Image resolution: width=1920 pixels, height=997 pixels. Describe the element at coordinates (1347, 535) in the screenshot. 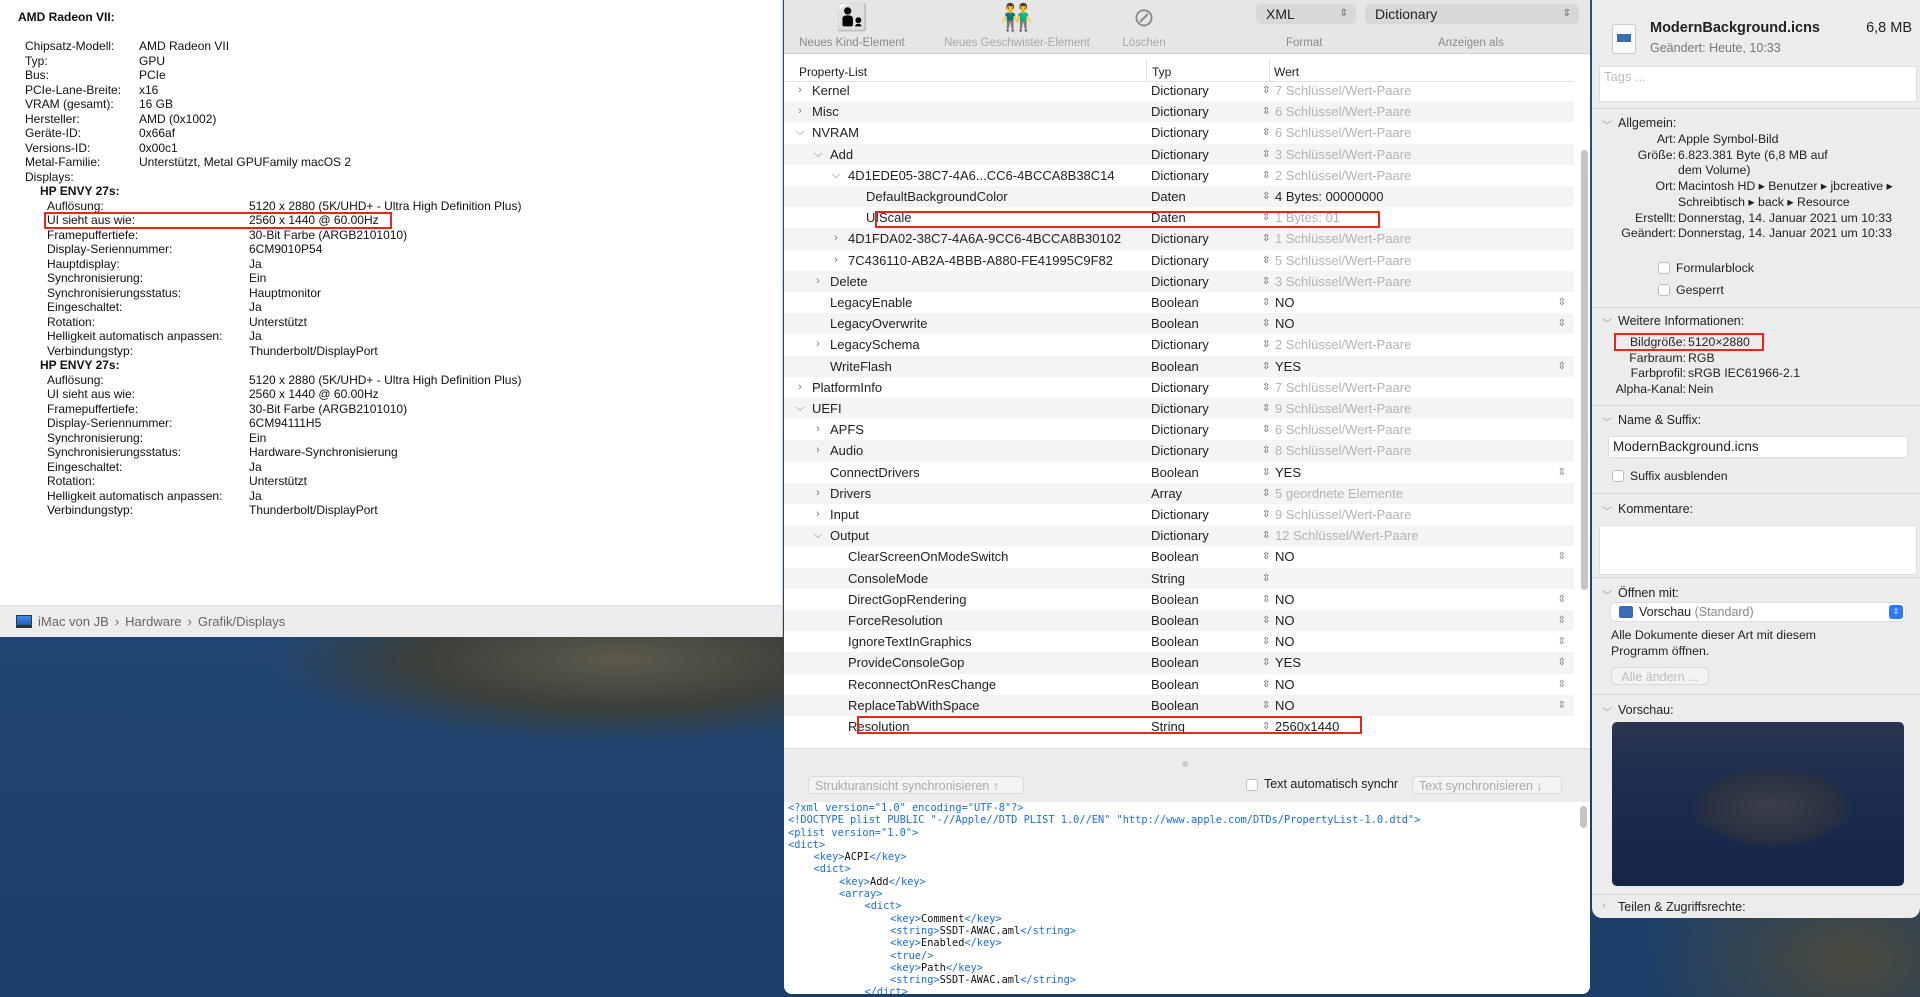

I see `property-value: 12 Schlüssel/Wert-Paare` at that location.